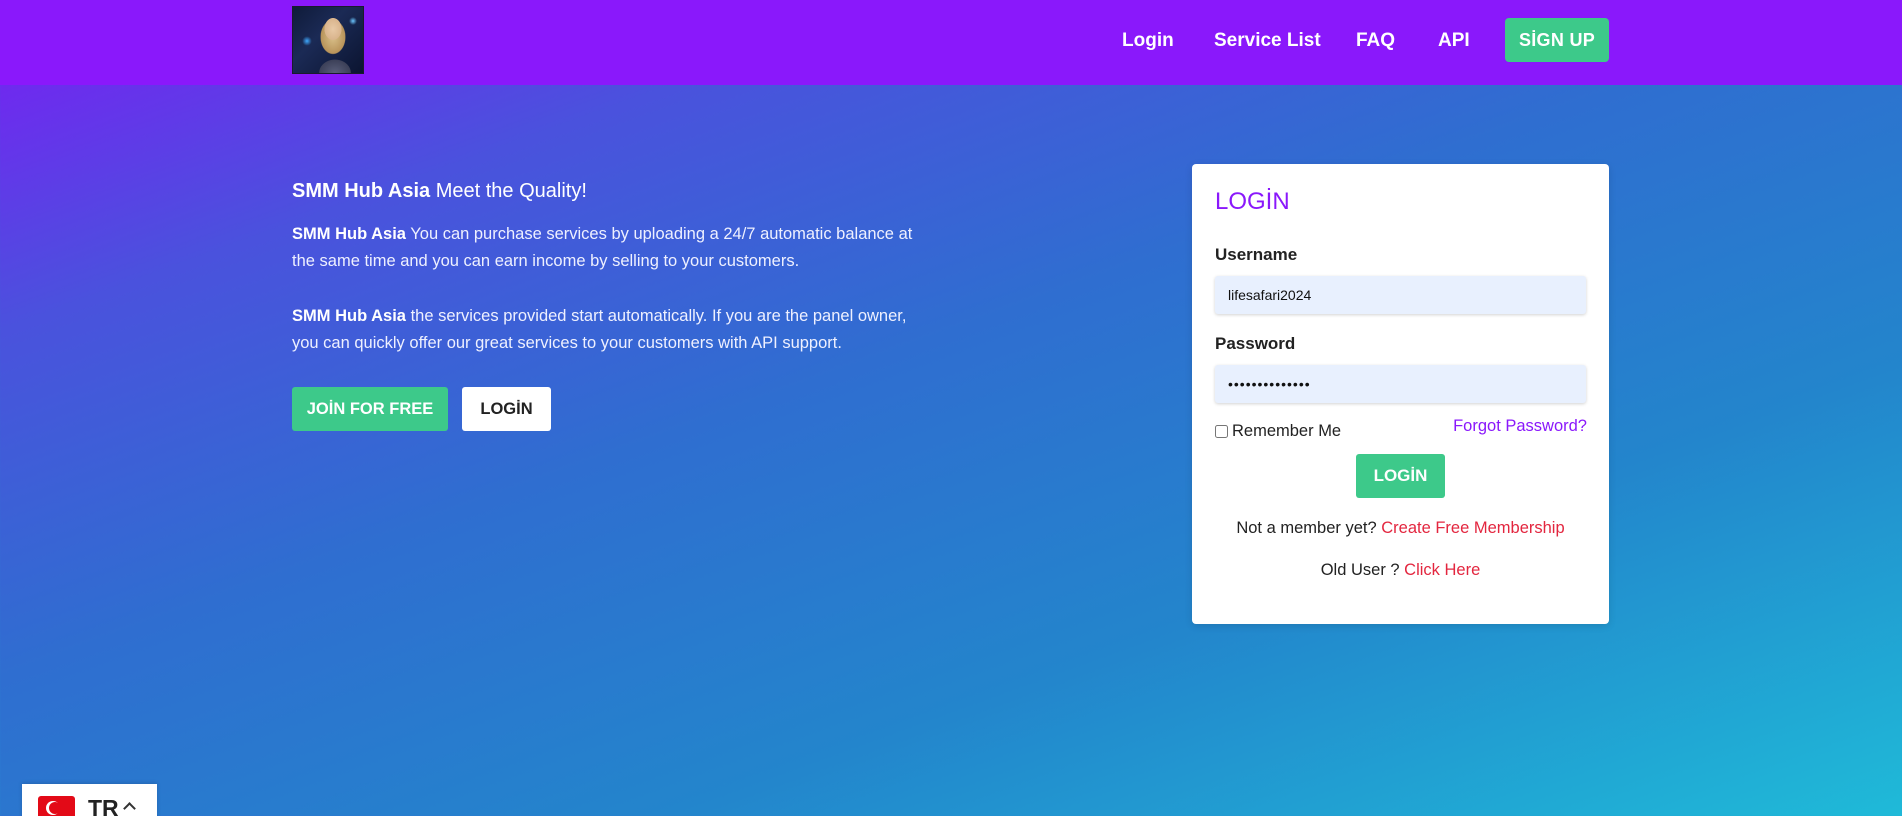  Describe the element at coordinates (129, 808) in the screenshot. I see `chevron-up-icon` at that location.